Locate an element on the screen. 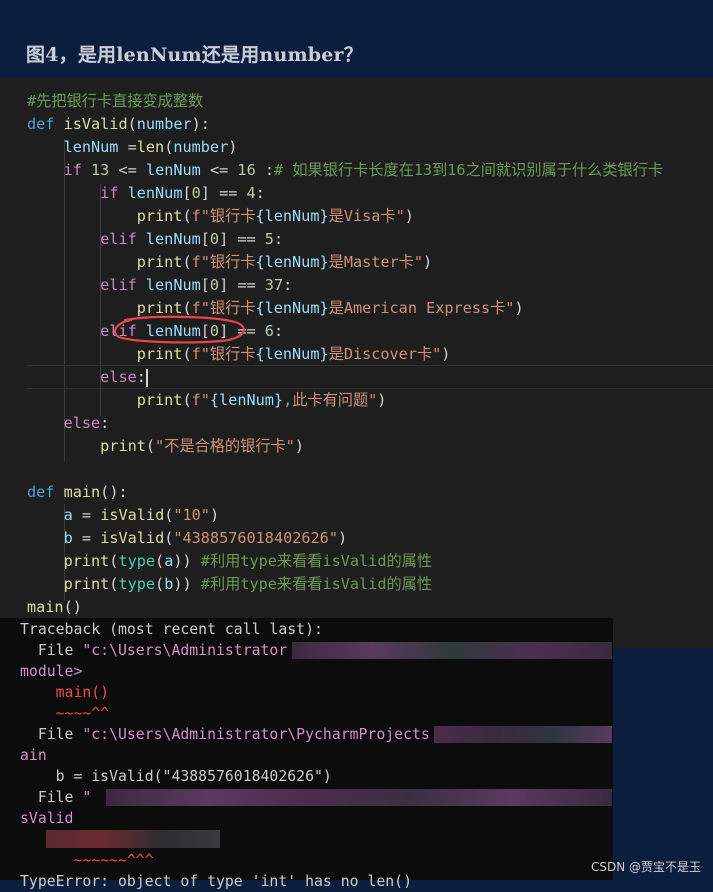 This screenshot has height=892, width=713. code-line-15: else: is located at coordinates (86, 423).